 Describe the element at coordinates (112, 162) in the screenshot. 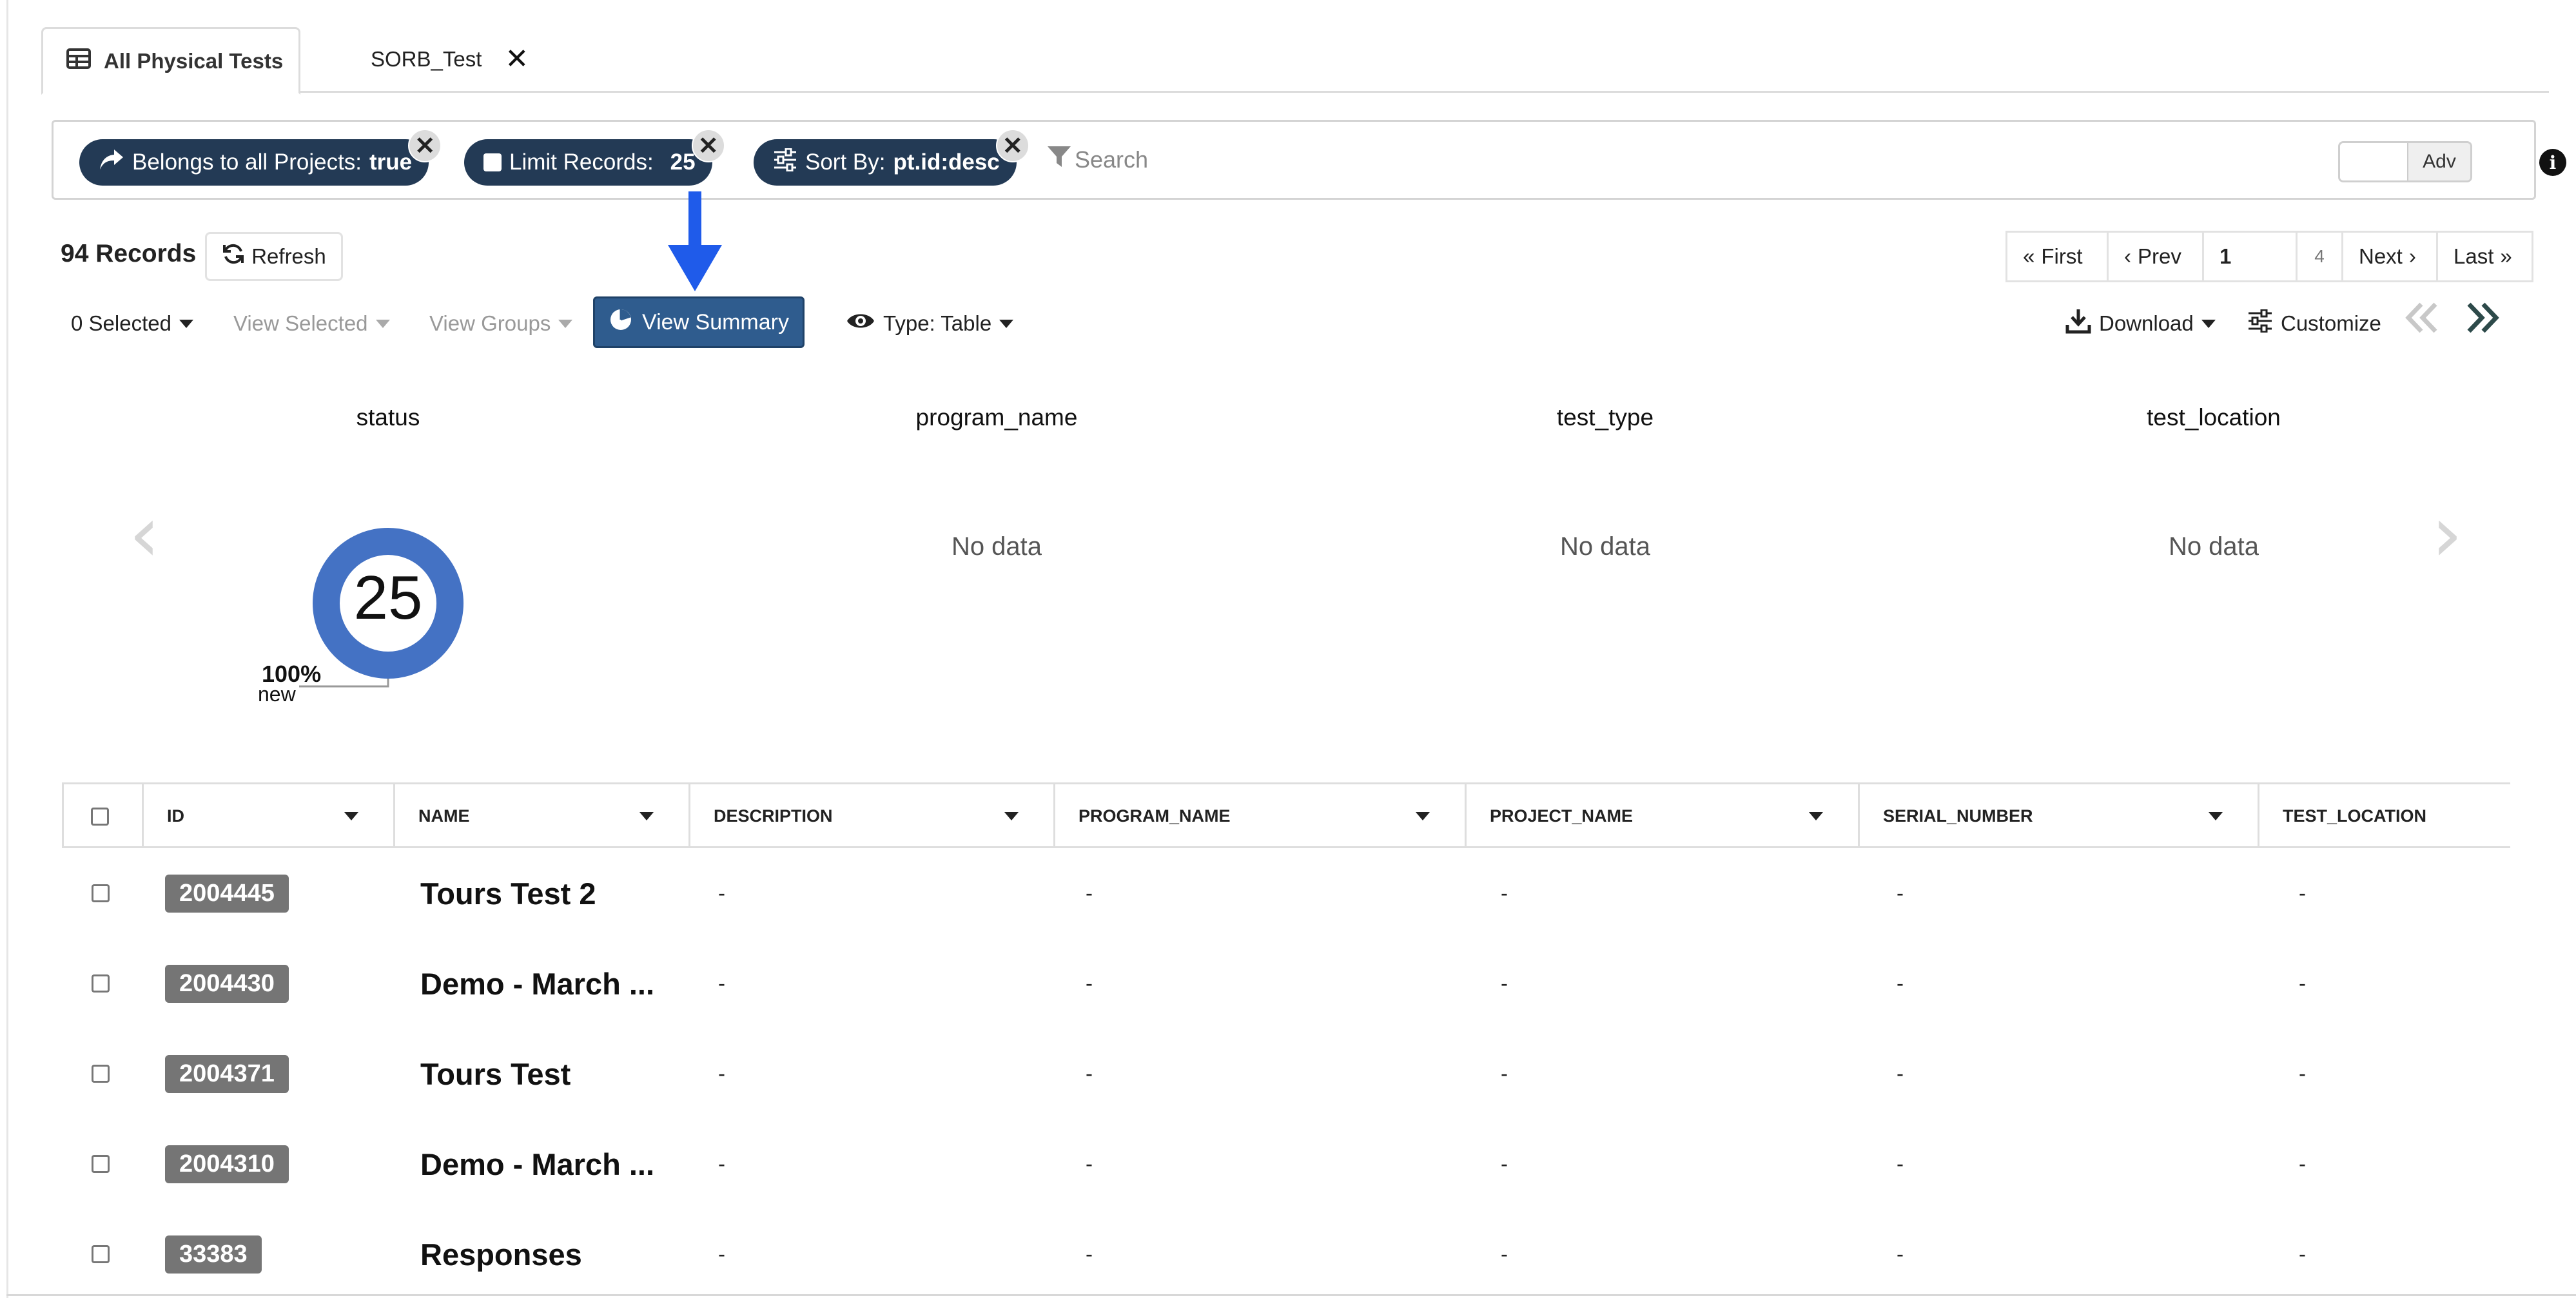

I see `share-icon` at that location.